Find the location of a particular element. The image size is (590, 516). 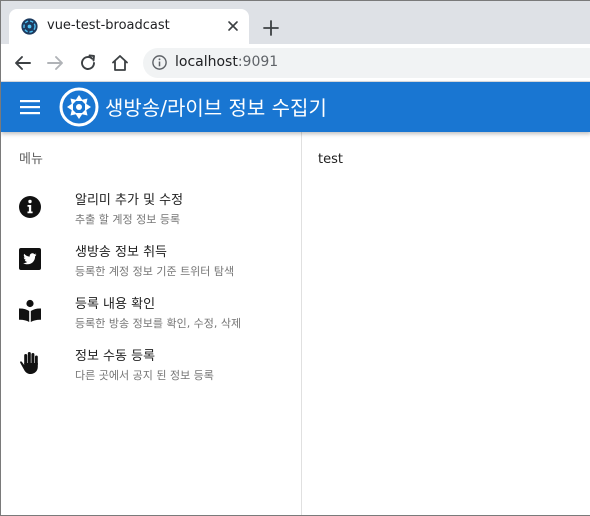

menu-header: 메뉴 is located at coordinates (31, 159).